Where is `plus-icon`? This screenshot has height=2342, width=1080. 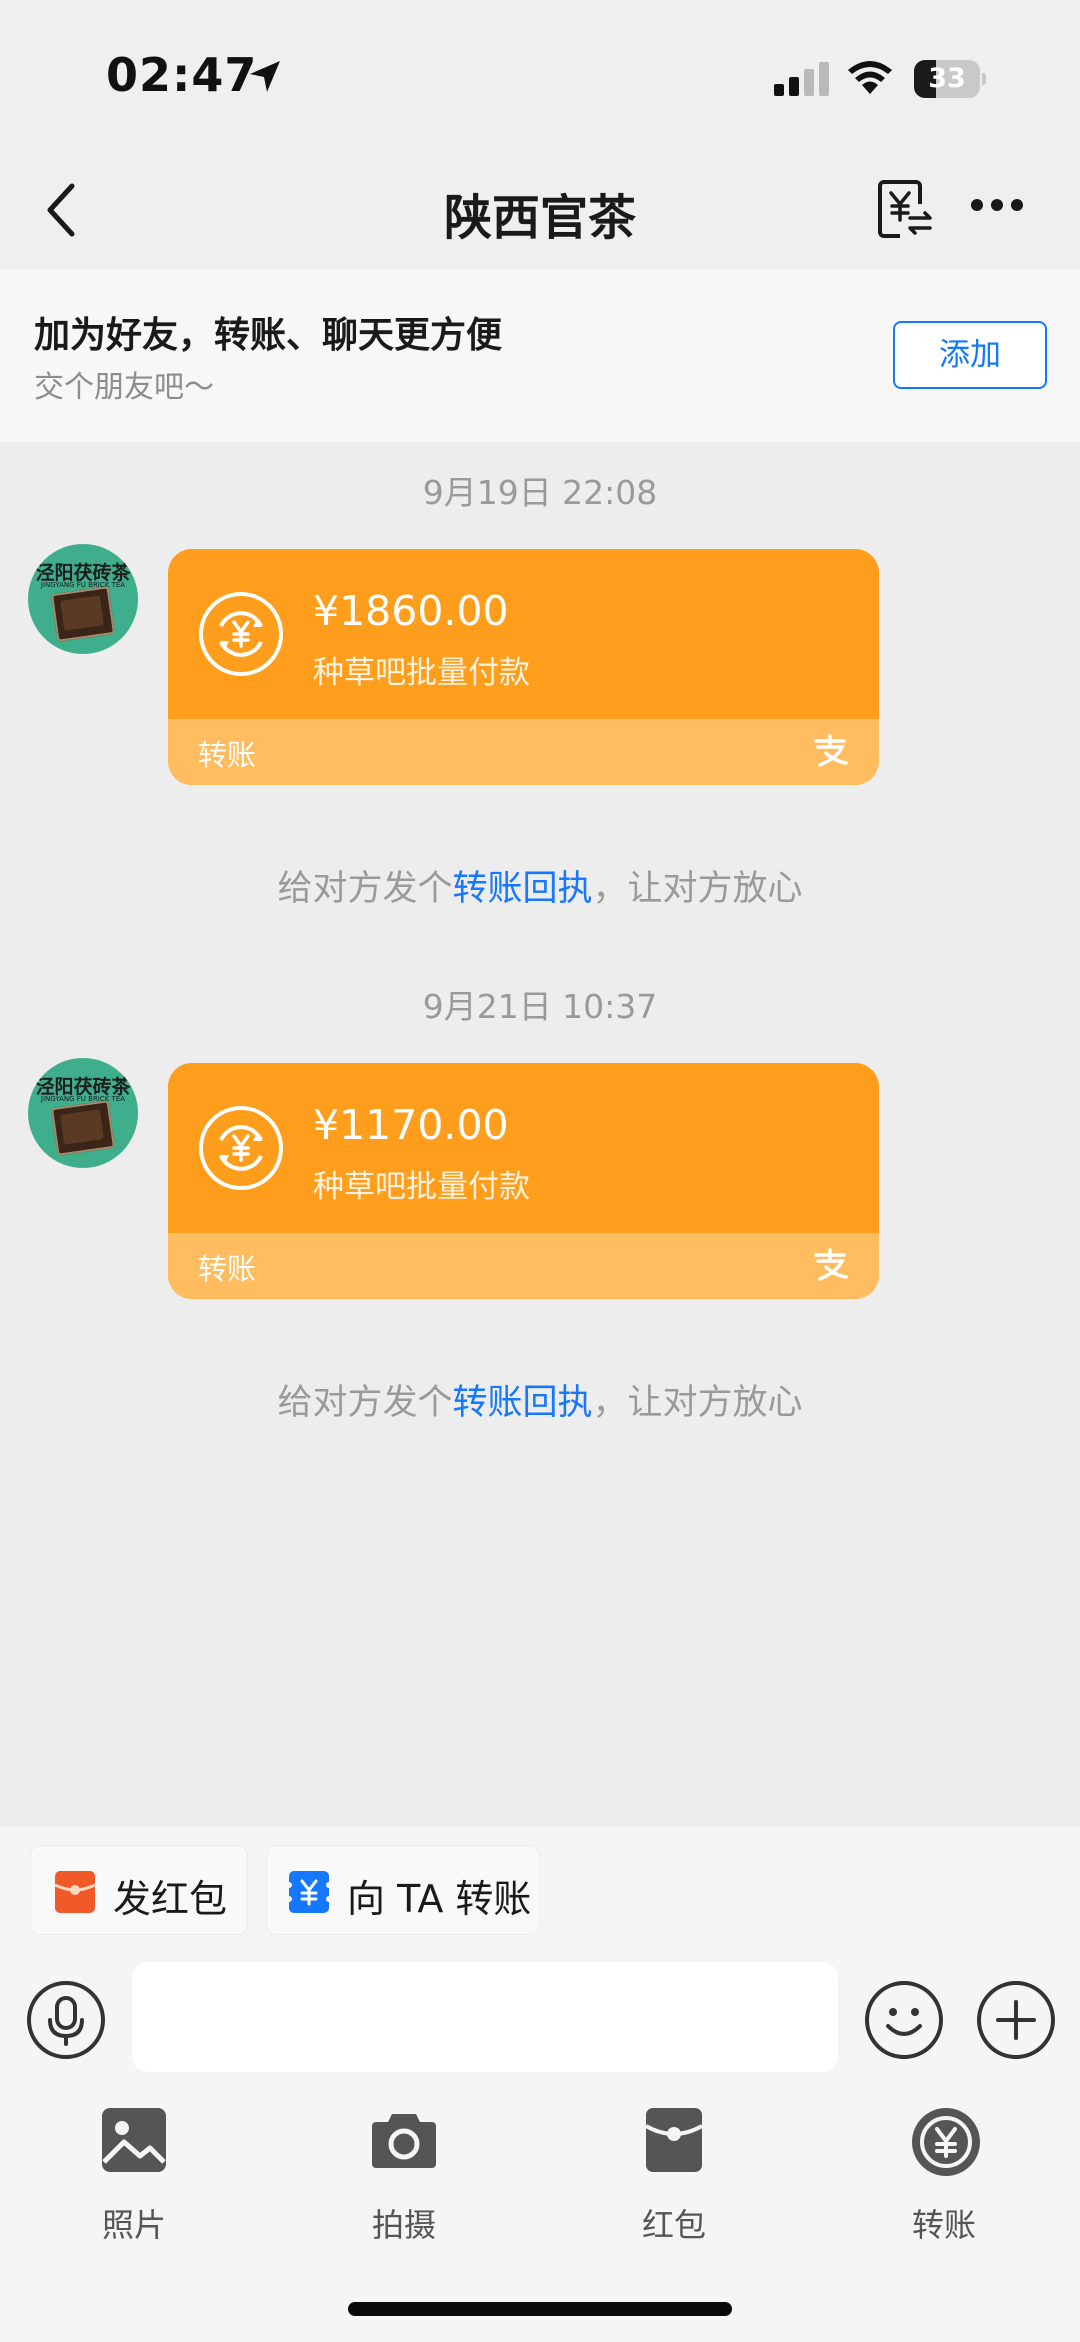 plus-icon is located at coordinates (1016, 2020).